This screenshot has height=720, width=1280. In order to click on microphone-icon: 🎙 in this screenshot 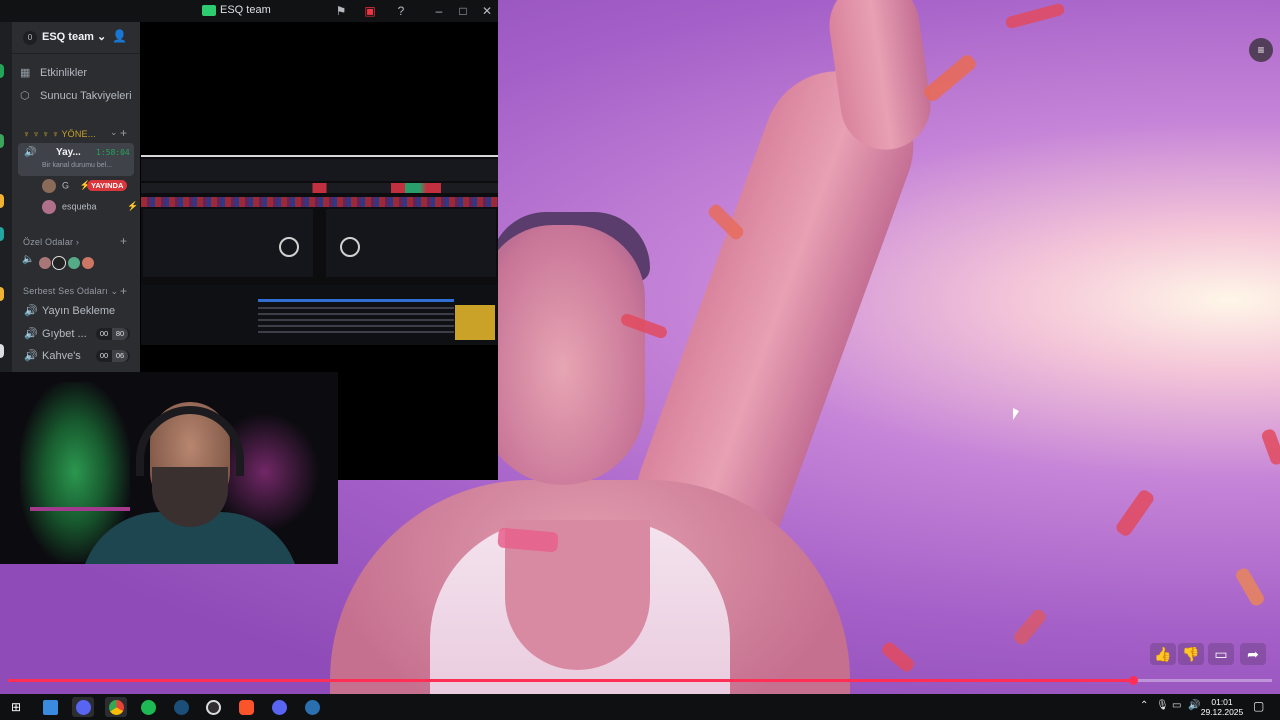, I will do `click(1162, 705)`.